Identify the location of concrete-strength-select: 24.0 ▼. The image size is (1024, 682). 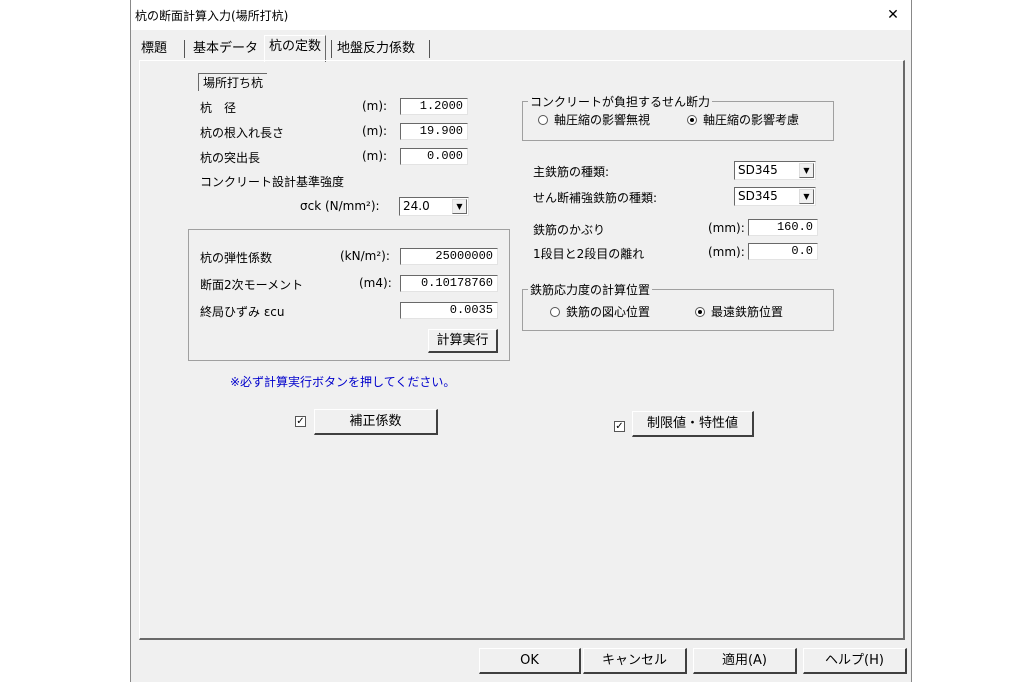
(434, 206).